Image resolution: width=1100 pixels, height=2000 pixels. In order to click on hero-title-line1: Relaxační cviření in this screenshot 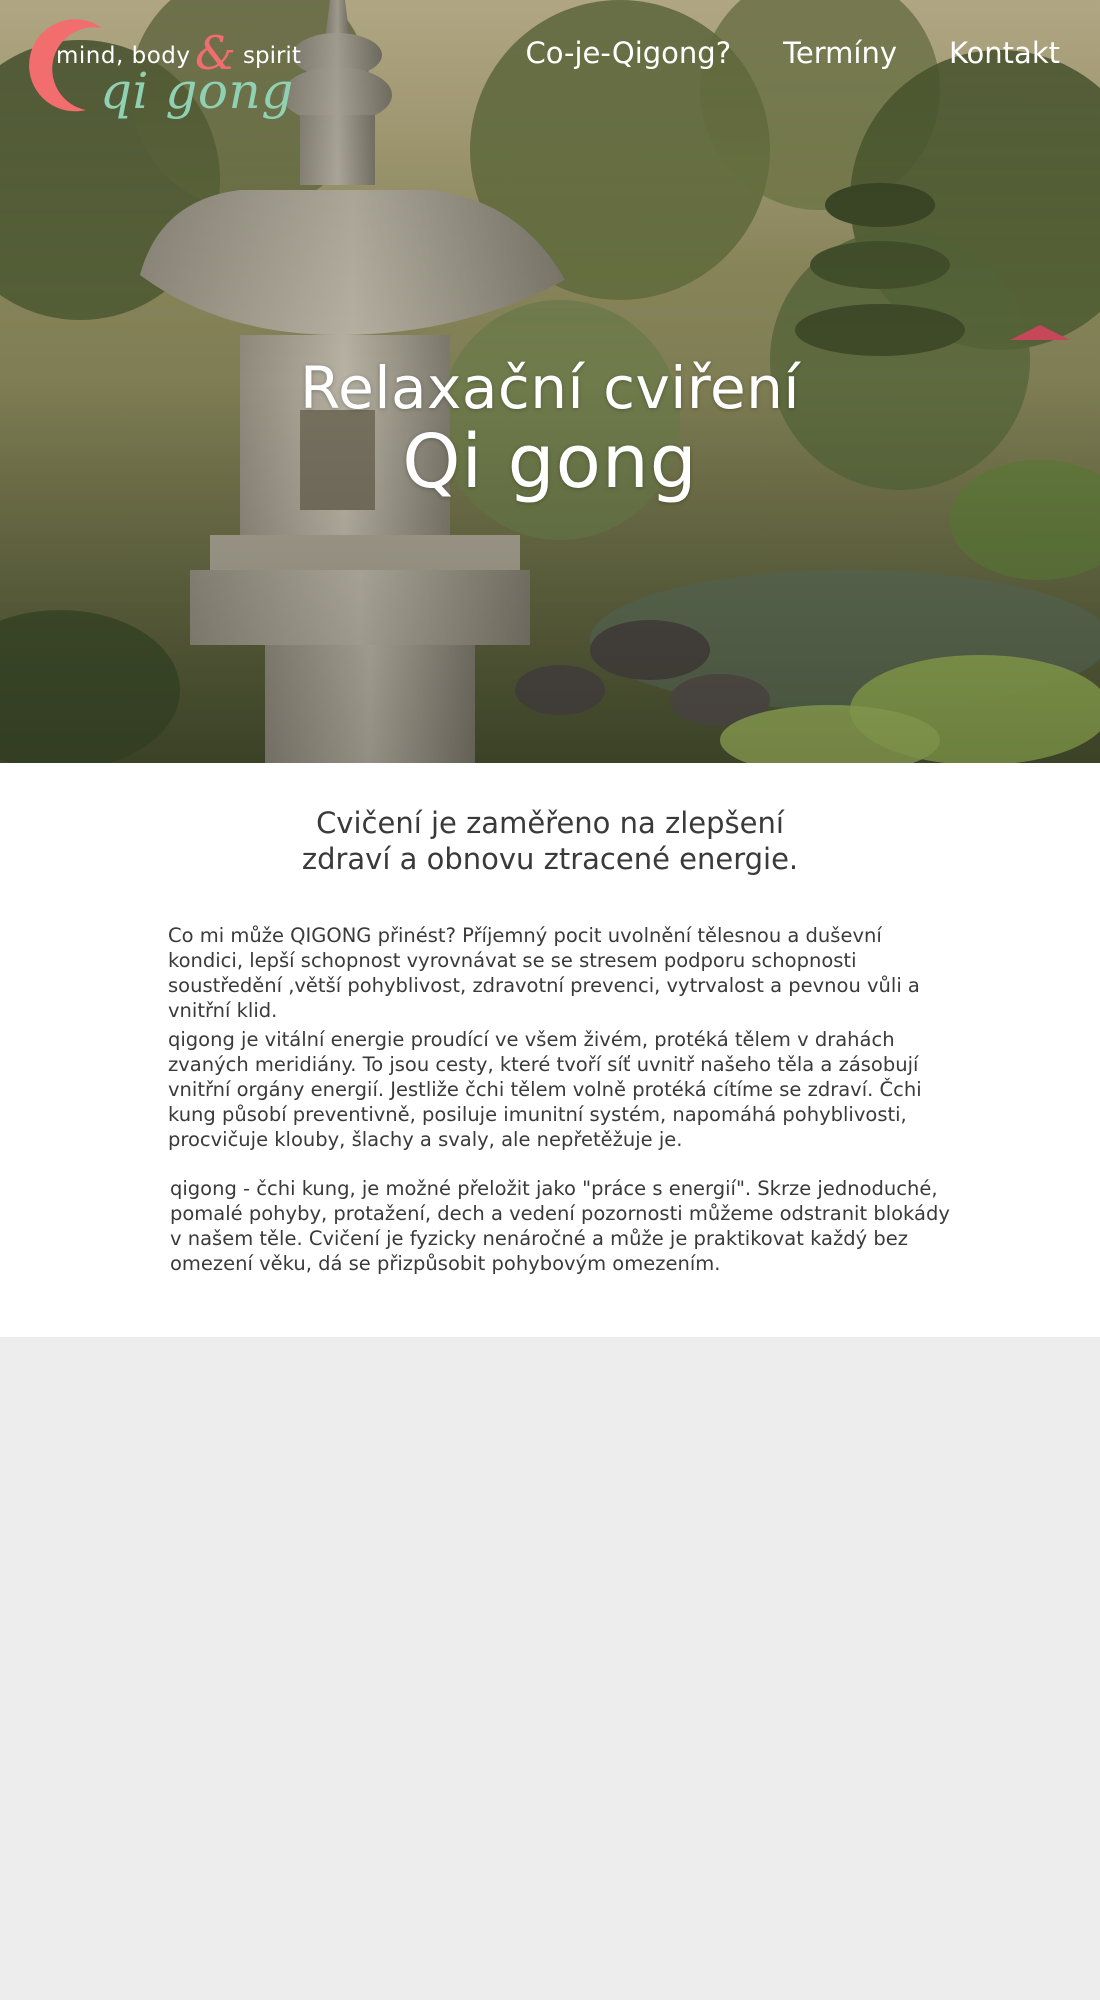, I will do `click(550, 388)`.